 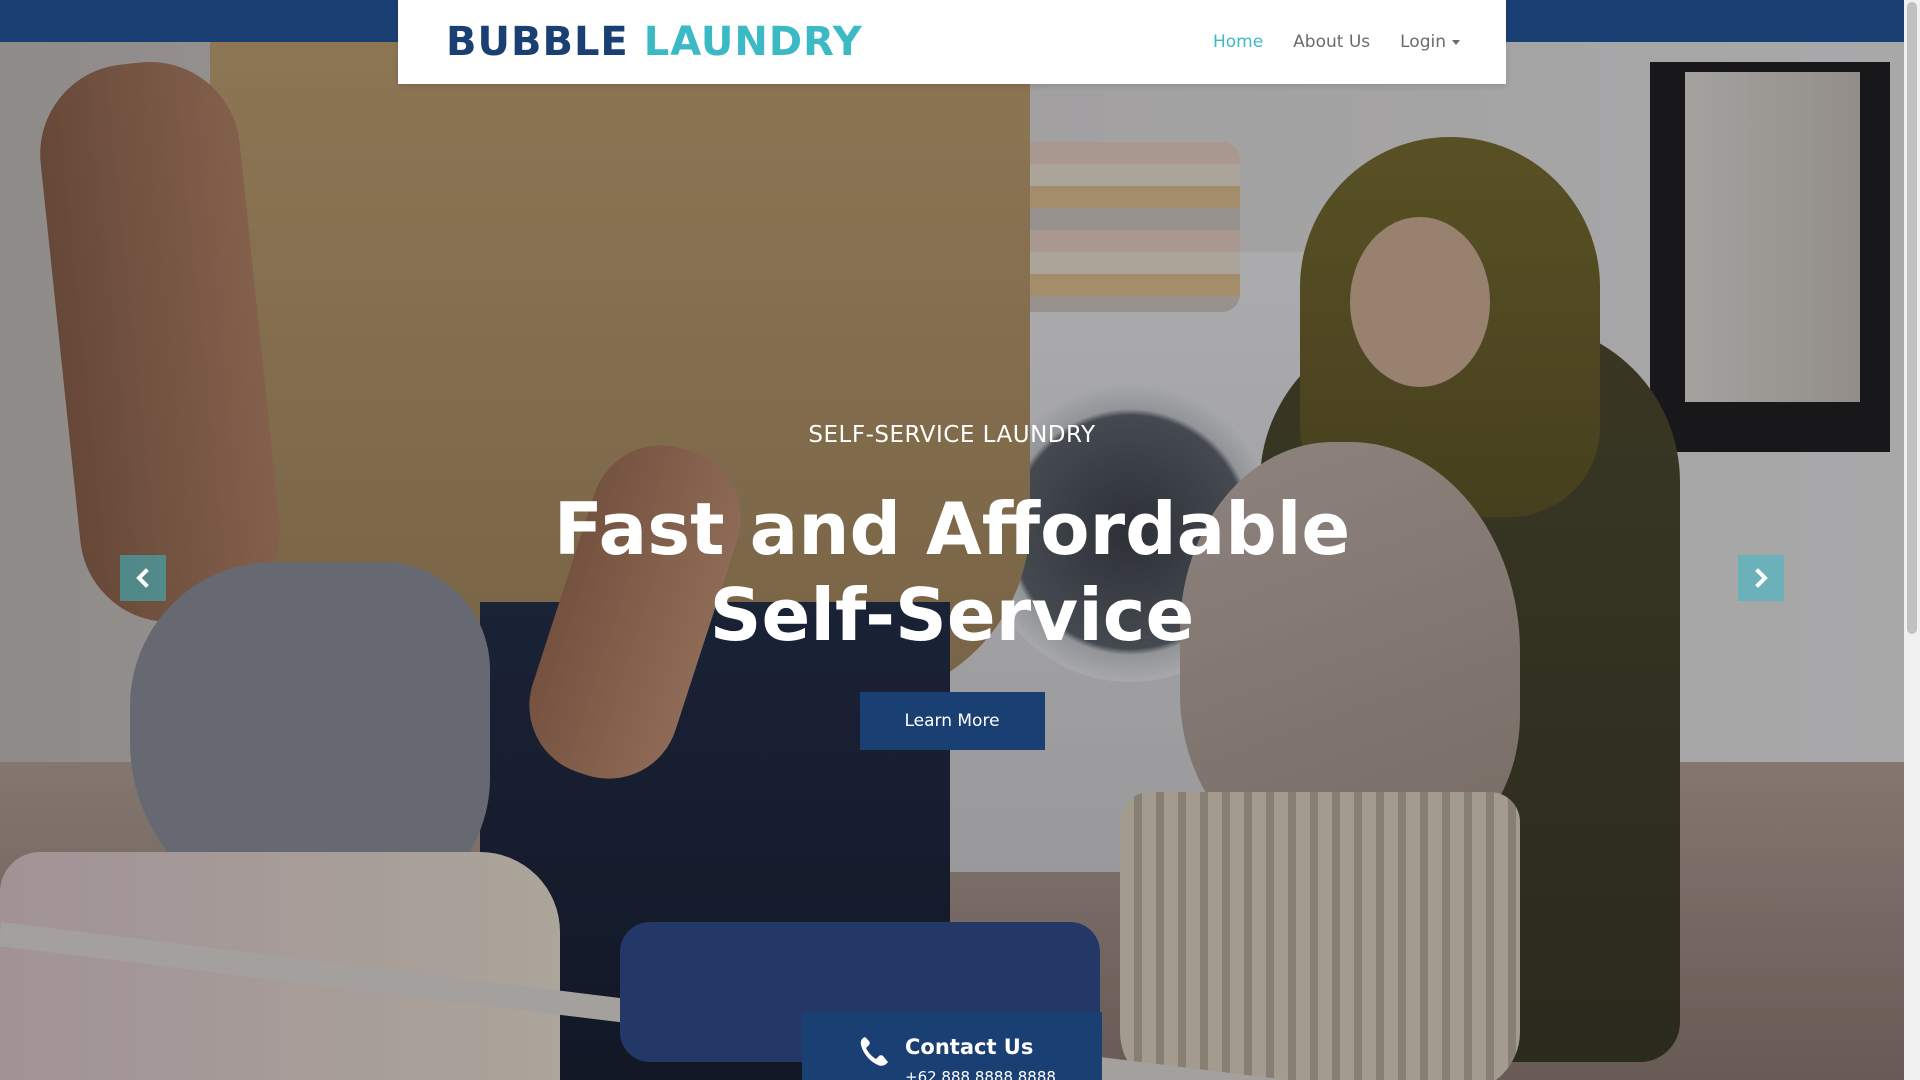 I want to click on brand-logo: BUBBLE LAUNDRY, so click(x=654, y=42).